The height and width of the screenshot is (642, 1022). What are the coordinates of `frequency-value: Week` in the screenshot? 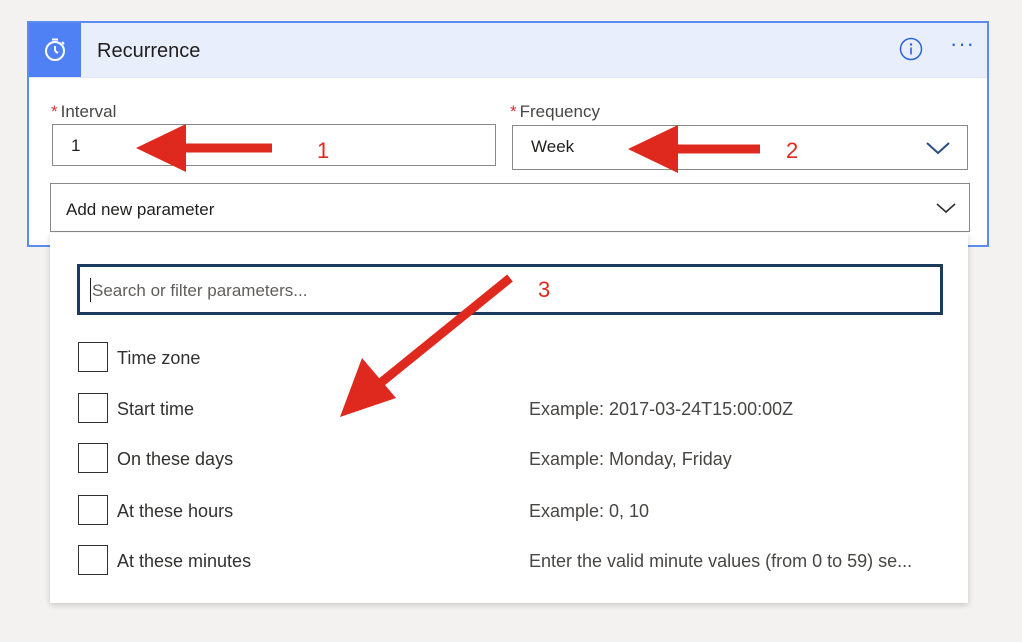 It's located at (553, 146).